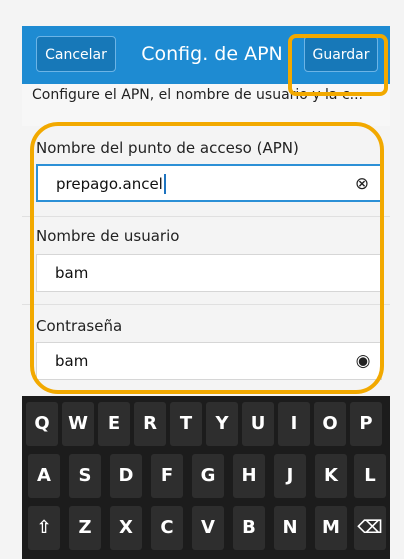 Image resolution: width=404 pixels, height=559 pixels. I want to click on keyboard-row-3: ⇧ Z X C V B N M ⌫, so click(206, 530).